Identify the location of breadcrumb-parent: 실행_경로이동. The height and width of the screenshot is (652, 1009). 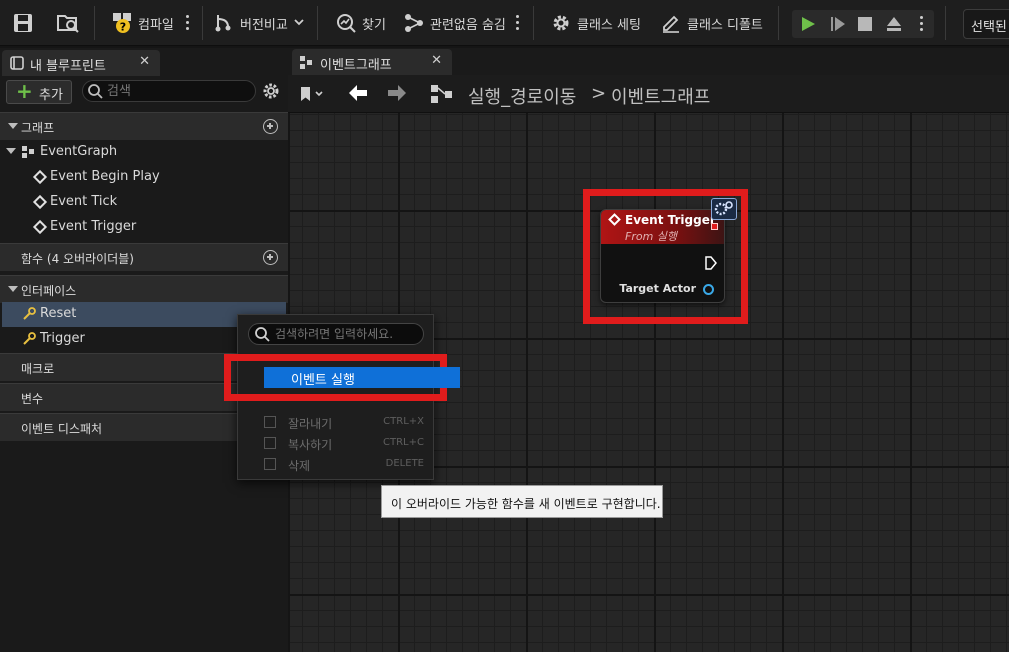
(522, 96).